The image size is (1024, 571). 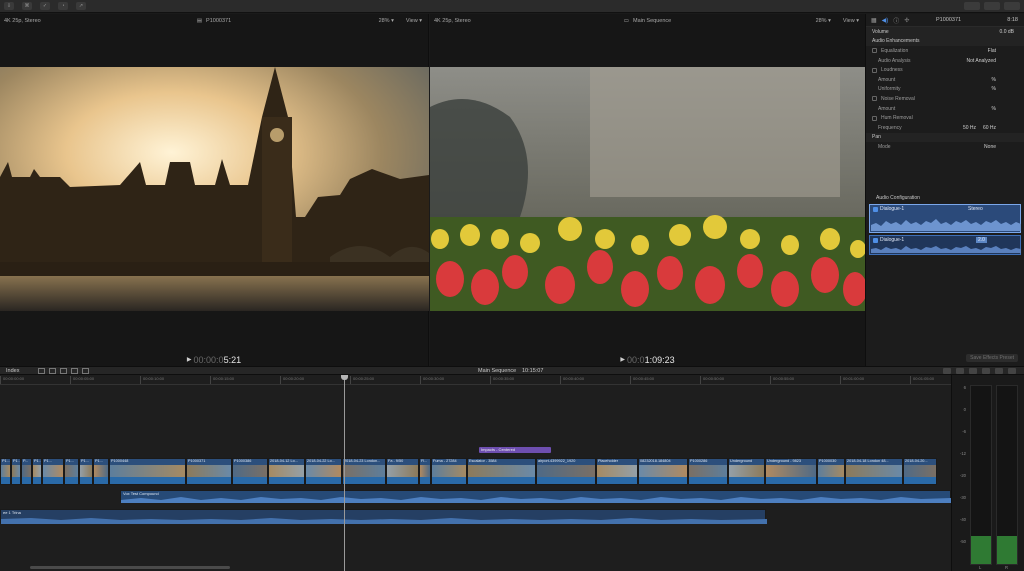 What do you see at coordinates (449, 471) in the screenshot?
I see `timeline-clip: Fuma - 27284` at bounding box center [449, 471].